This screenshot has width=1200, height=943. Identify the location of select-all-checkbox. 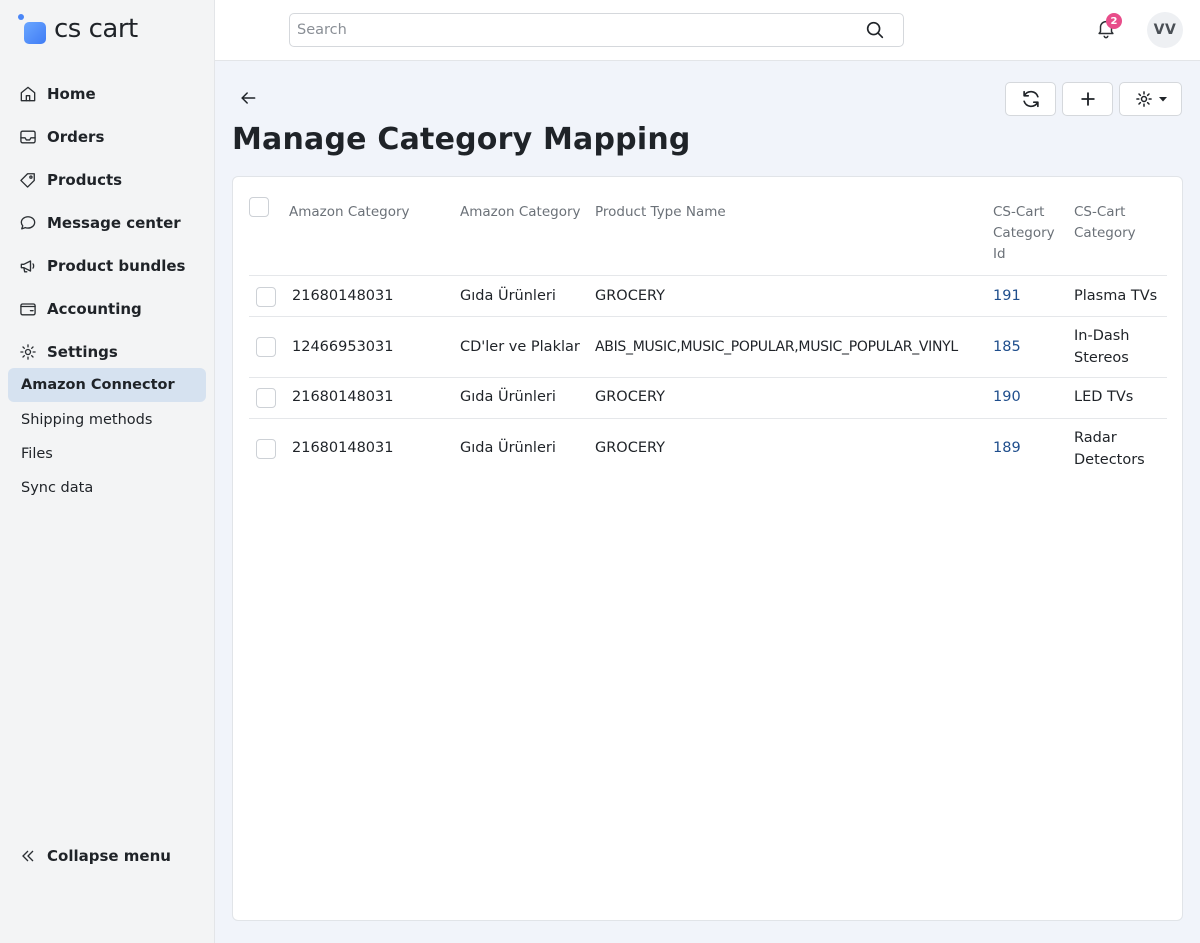
(259, 207).